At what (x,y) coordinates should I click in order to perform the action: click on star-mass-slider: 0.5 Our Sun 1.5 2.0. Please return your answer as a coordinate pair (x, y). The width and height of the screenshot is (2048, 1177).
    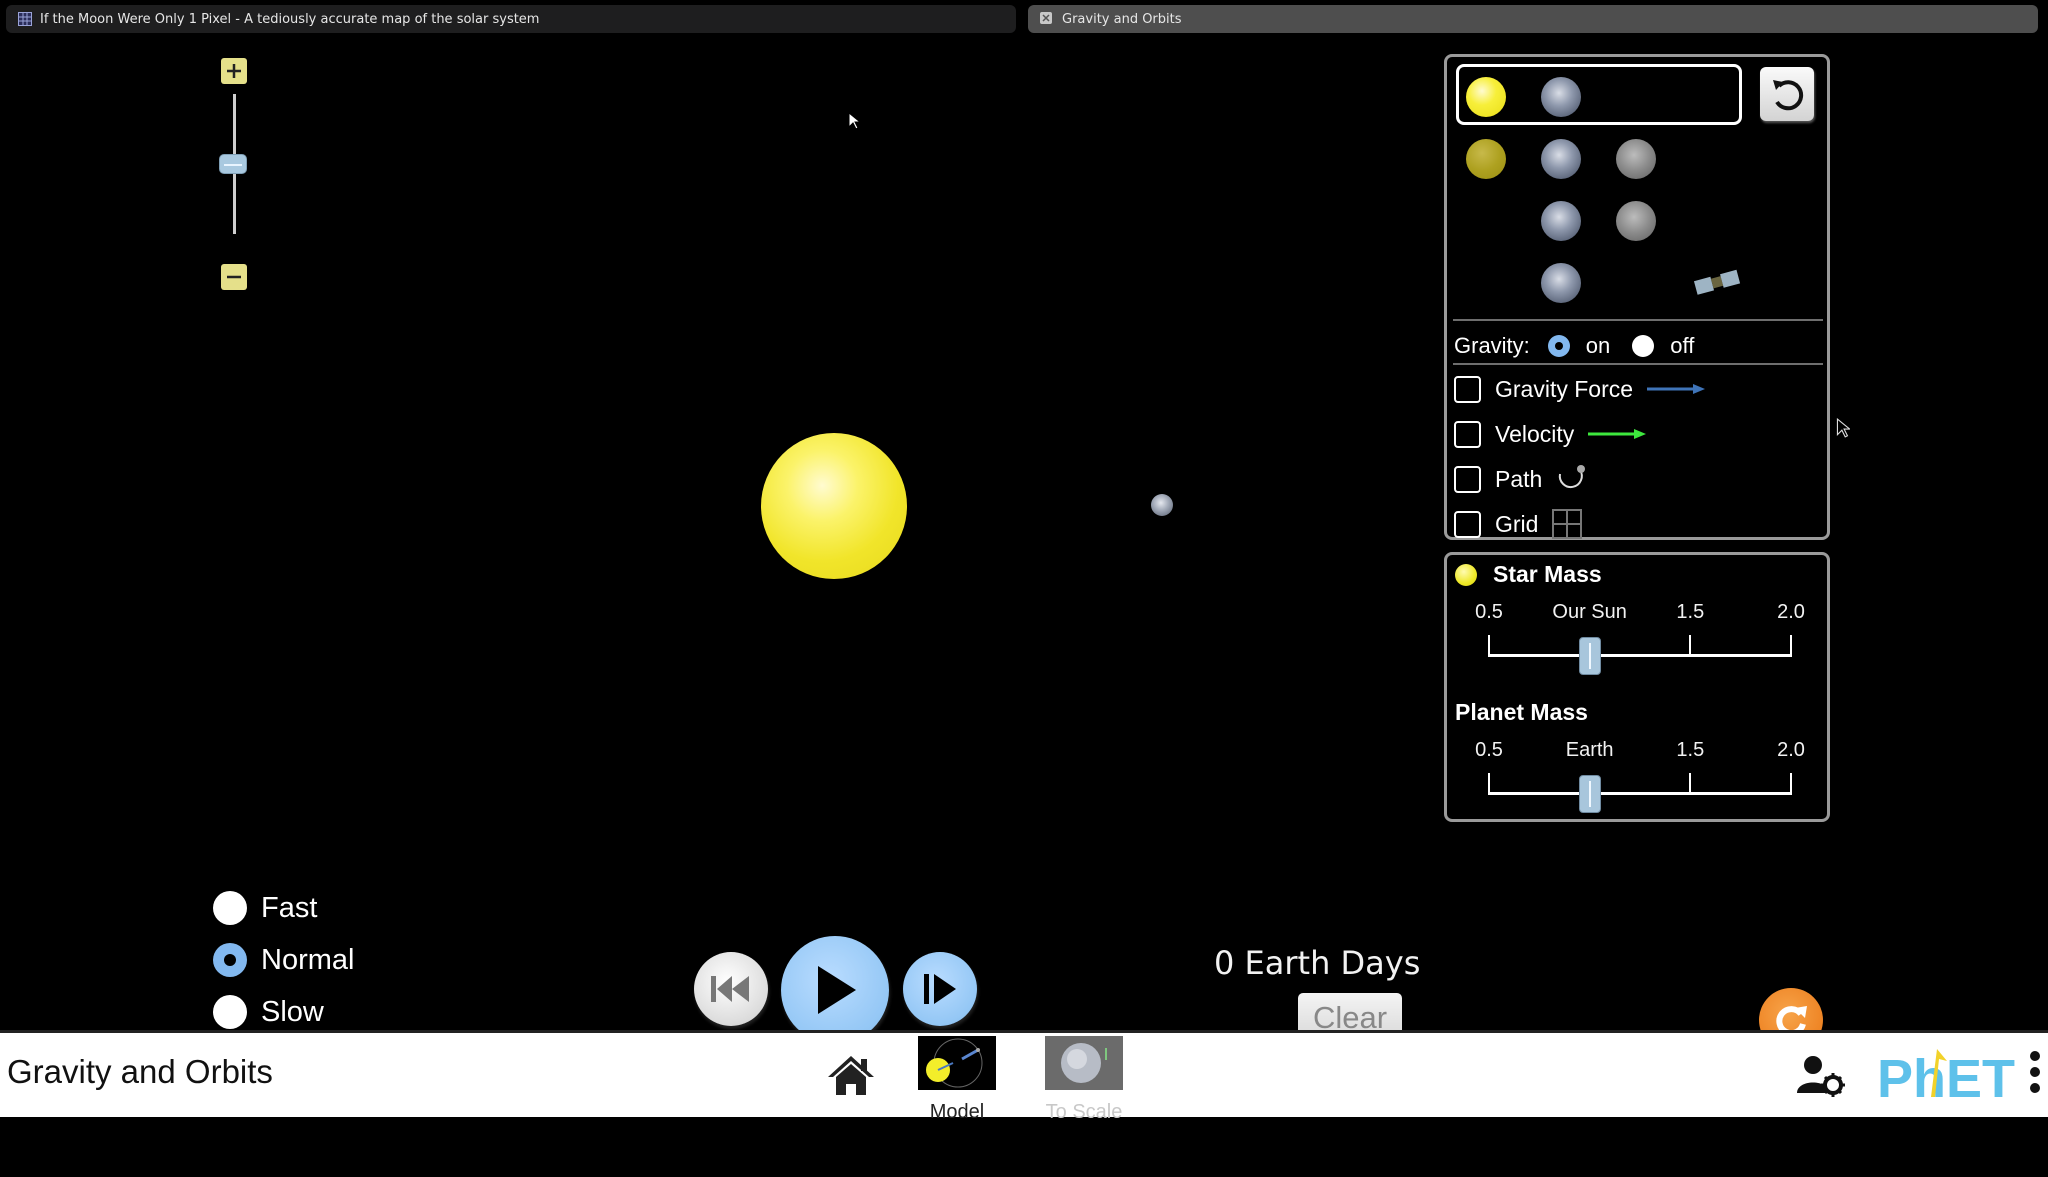
    Looking at the image, I should click on (1637, 641).